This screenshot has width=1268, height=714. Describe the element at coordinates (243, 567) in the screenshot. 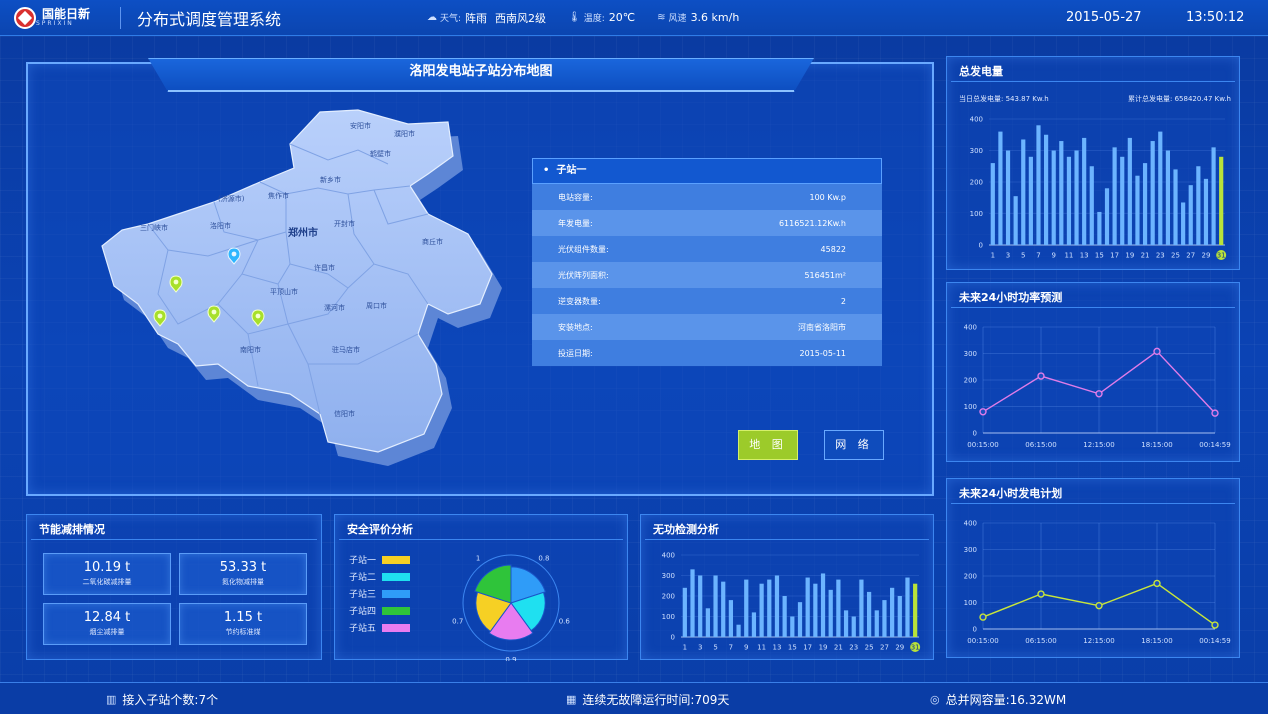

I see `nitride-value: 53.33 t` at that location.